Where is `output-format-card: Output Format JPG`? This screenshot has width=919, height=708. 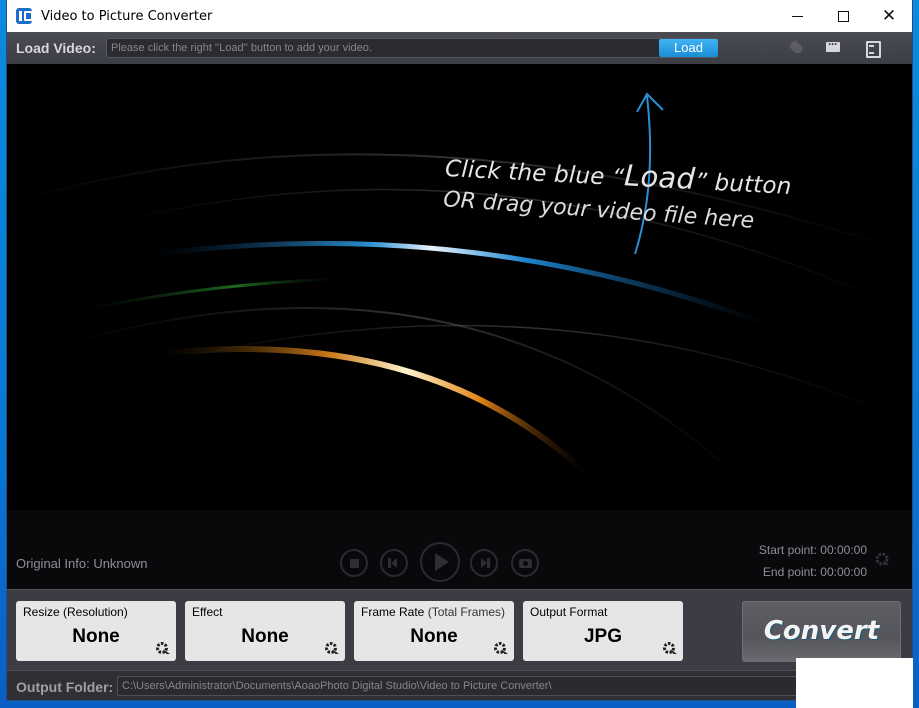
output-format-card: Output Format JPG is located at coordinates (603, 631).